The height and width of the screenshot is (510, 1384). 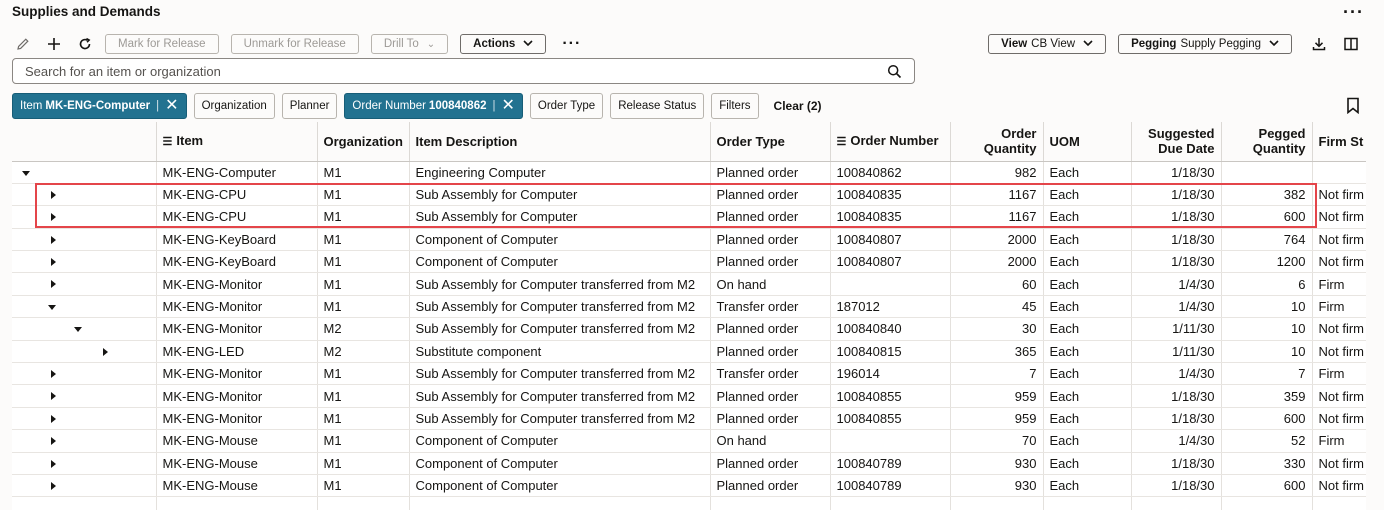 I want to click on order-quantity-cell: 2000, so click(x=997, y=240).